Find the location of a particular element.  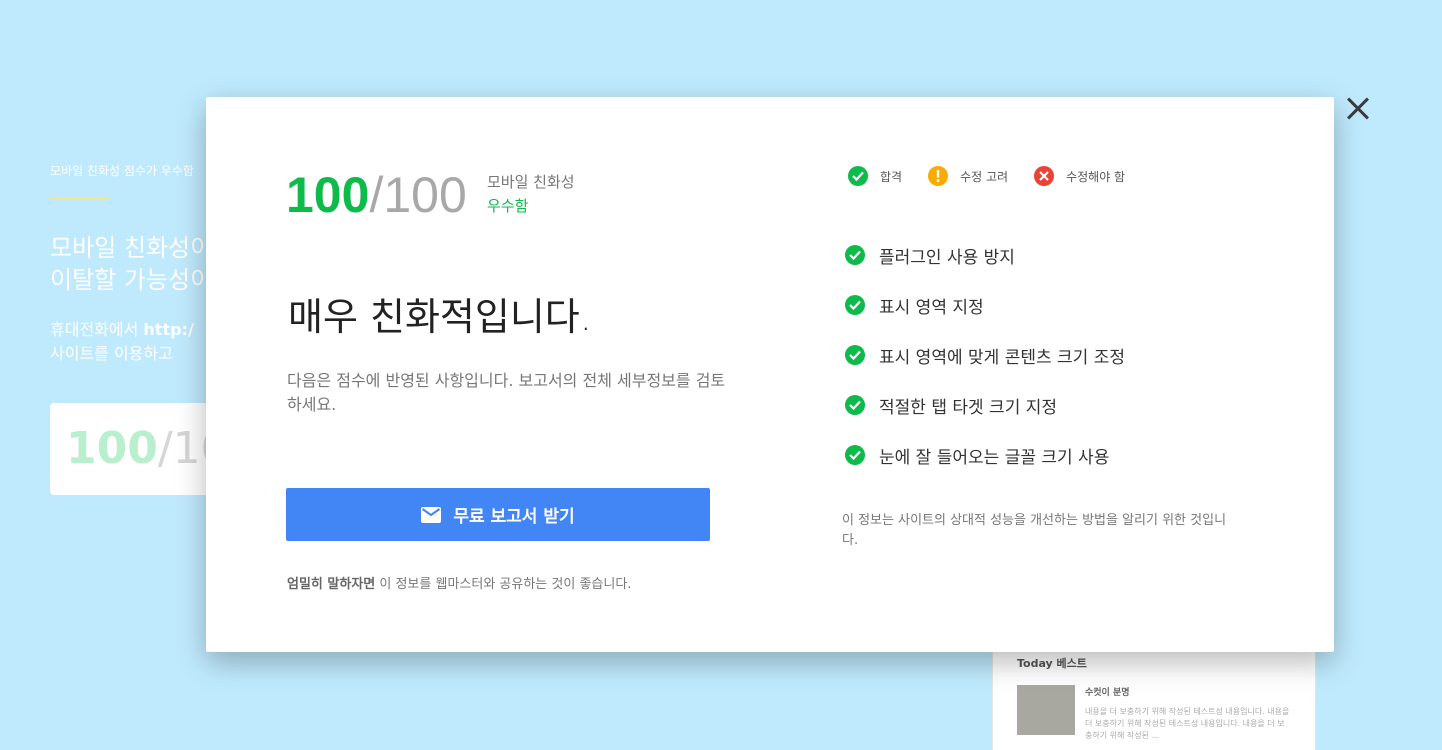

get-report-button-label: 무료 보고서 받기 is located at coordinates (514, 517).